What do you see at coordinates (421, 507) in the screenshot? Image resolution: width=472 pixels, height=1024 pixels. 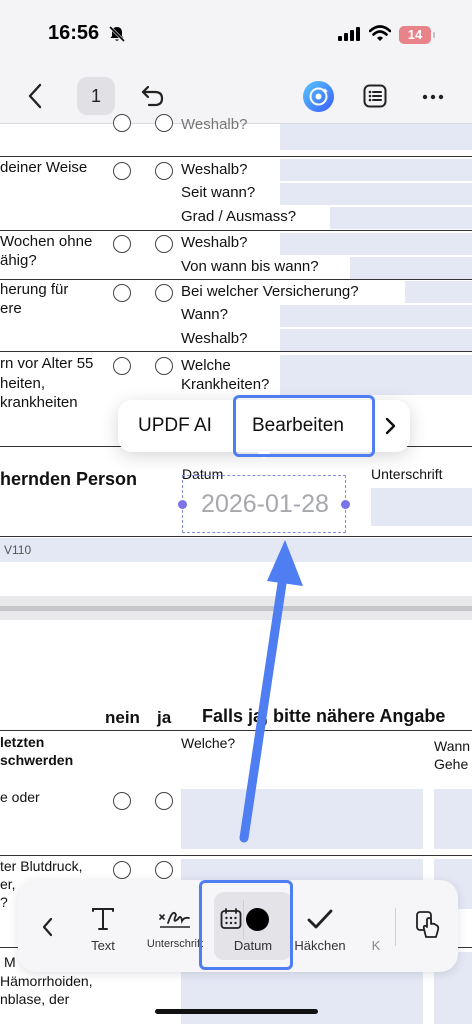 I see `signature-field` at bounding box center [421, 507].